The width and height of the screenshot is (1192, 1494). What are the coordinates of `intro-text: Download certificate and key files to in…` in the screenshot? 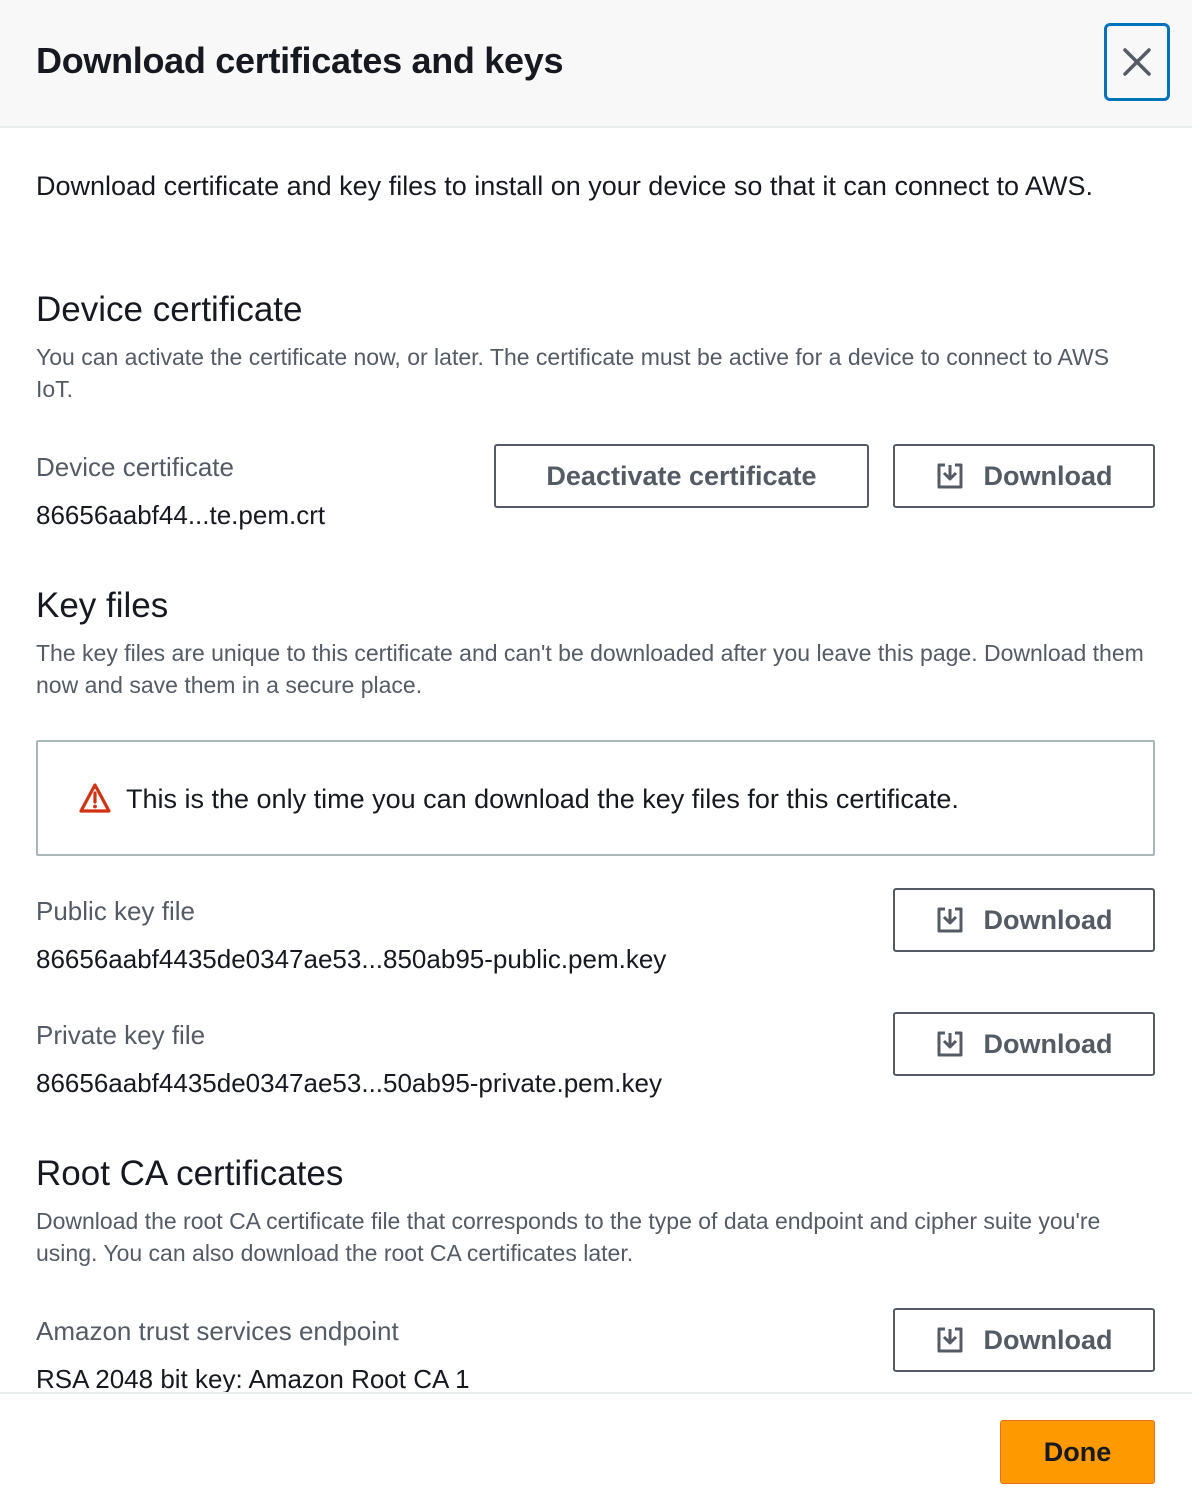 It's located at (565, 186).